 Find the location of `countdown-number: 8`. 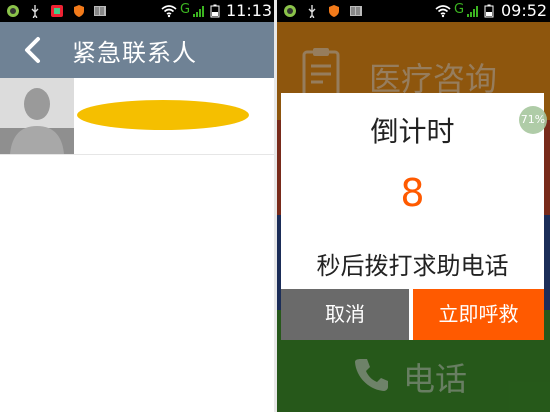

countdown-number: 8 is located at coordinates (412, 193).